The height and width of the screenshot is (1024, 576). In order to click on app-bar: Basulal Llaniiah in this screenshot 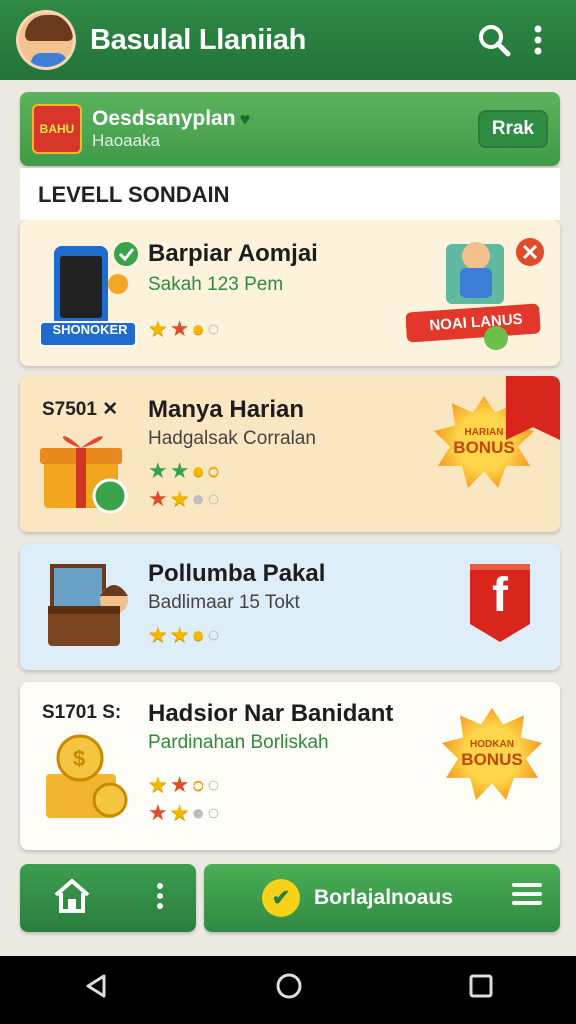, I will do `click(288, 40)`.